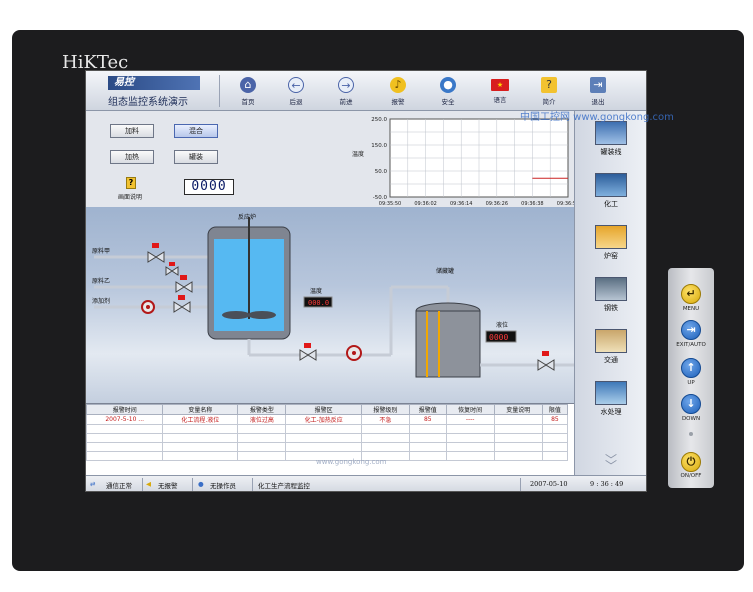  I want to click on status-time: 9 : 36 : 49, so click(607, 484).